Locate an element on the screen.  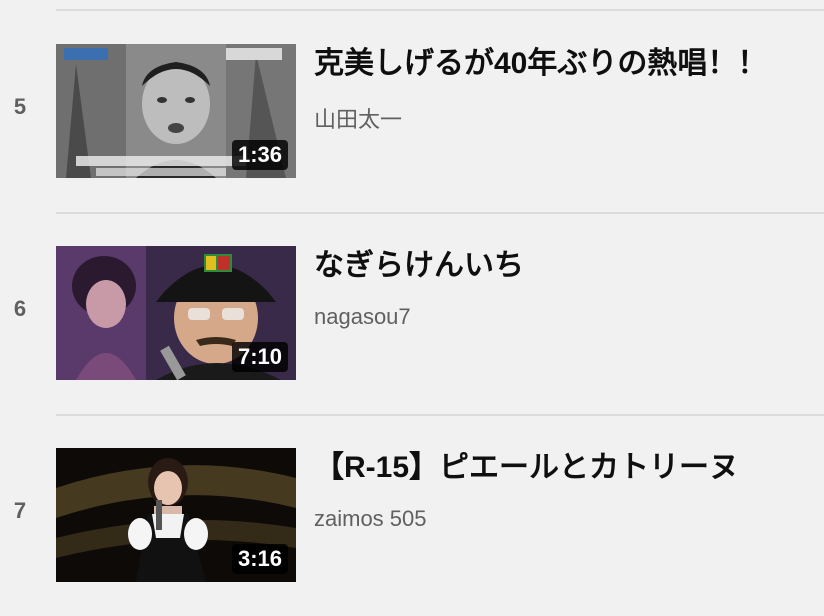
duration-badge: 3:16 is located at coordinates (259, 559).